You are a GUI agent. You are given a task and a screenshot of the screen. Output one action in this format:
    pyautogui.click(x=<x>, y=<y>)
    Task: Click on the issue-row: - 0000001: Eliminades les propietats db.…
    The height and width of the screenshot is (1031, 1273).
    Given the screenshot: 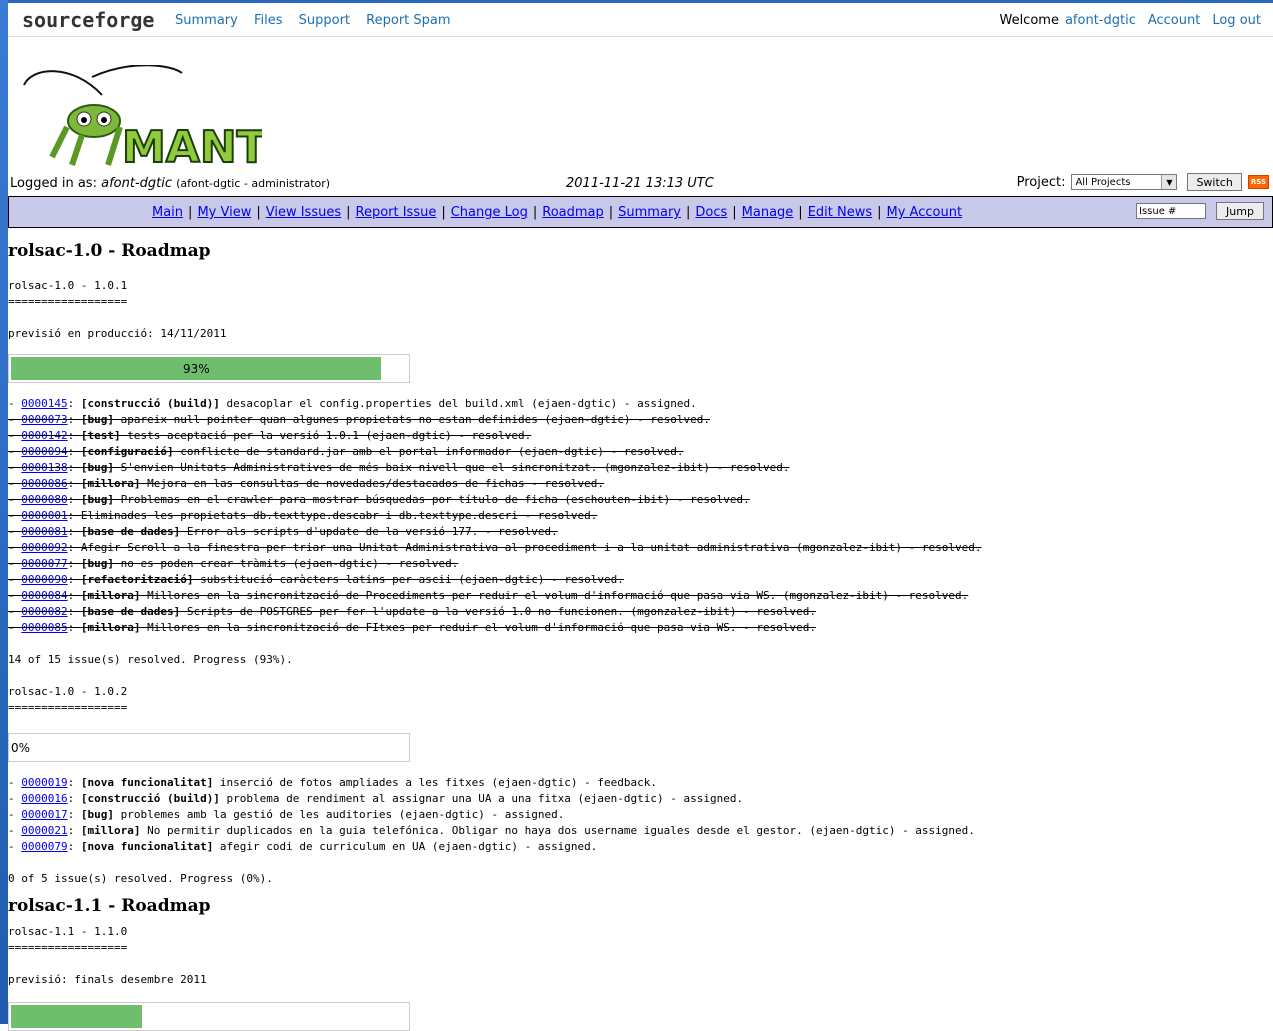 What is the action you would take?
    pyautogui.click(x=303, y=515)
    